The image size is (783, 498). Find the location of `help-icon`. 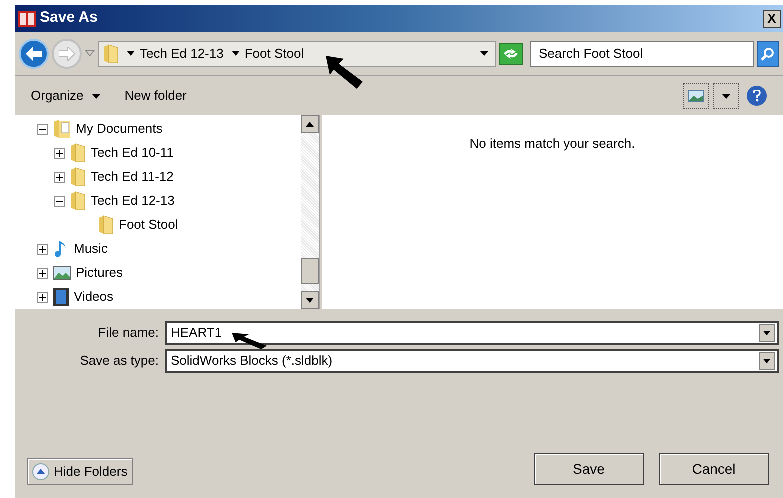

help-icon is located at coordinates (757, 96).